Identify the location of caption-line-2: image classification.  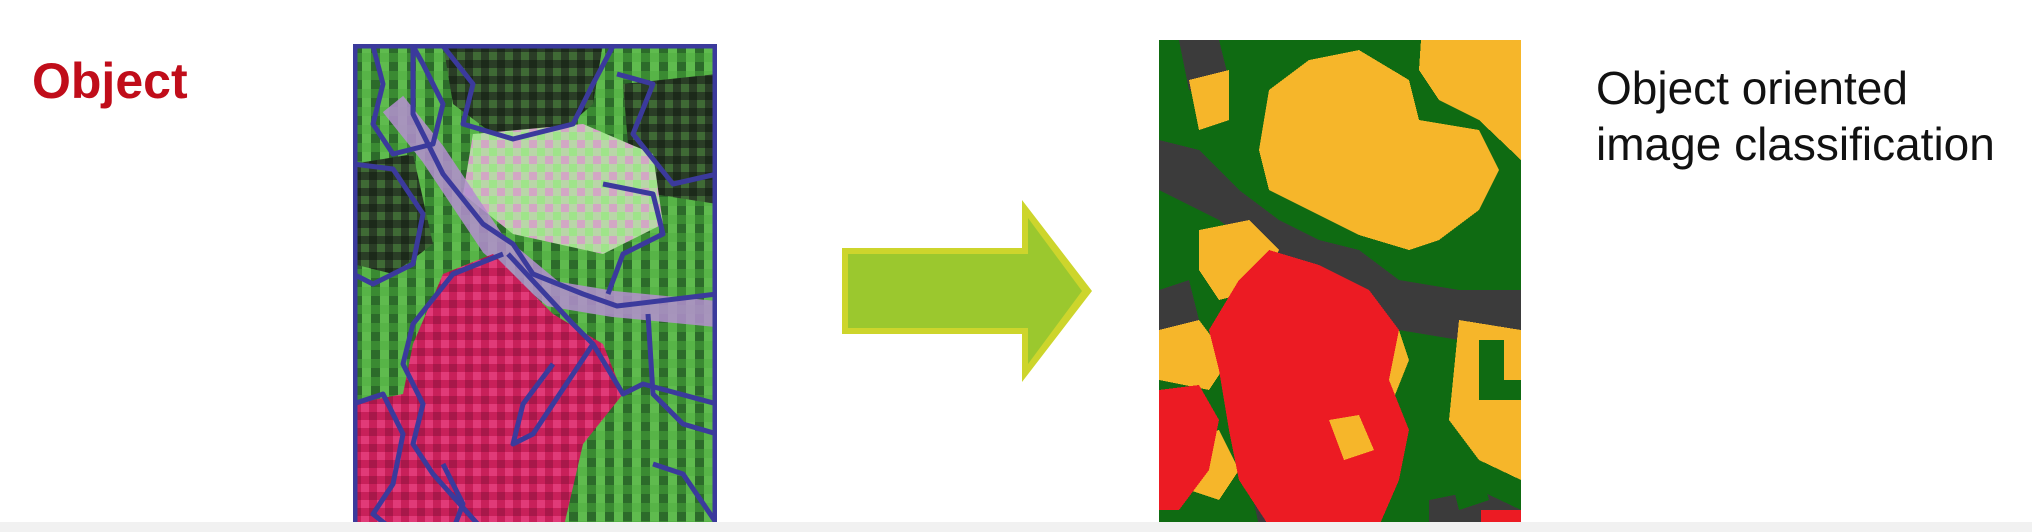
(1795, 144).